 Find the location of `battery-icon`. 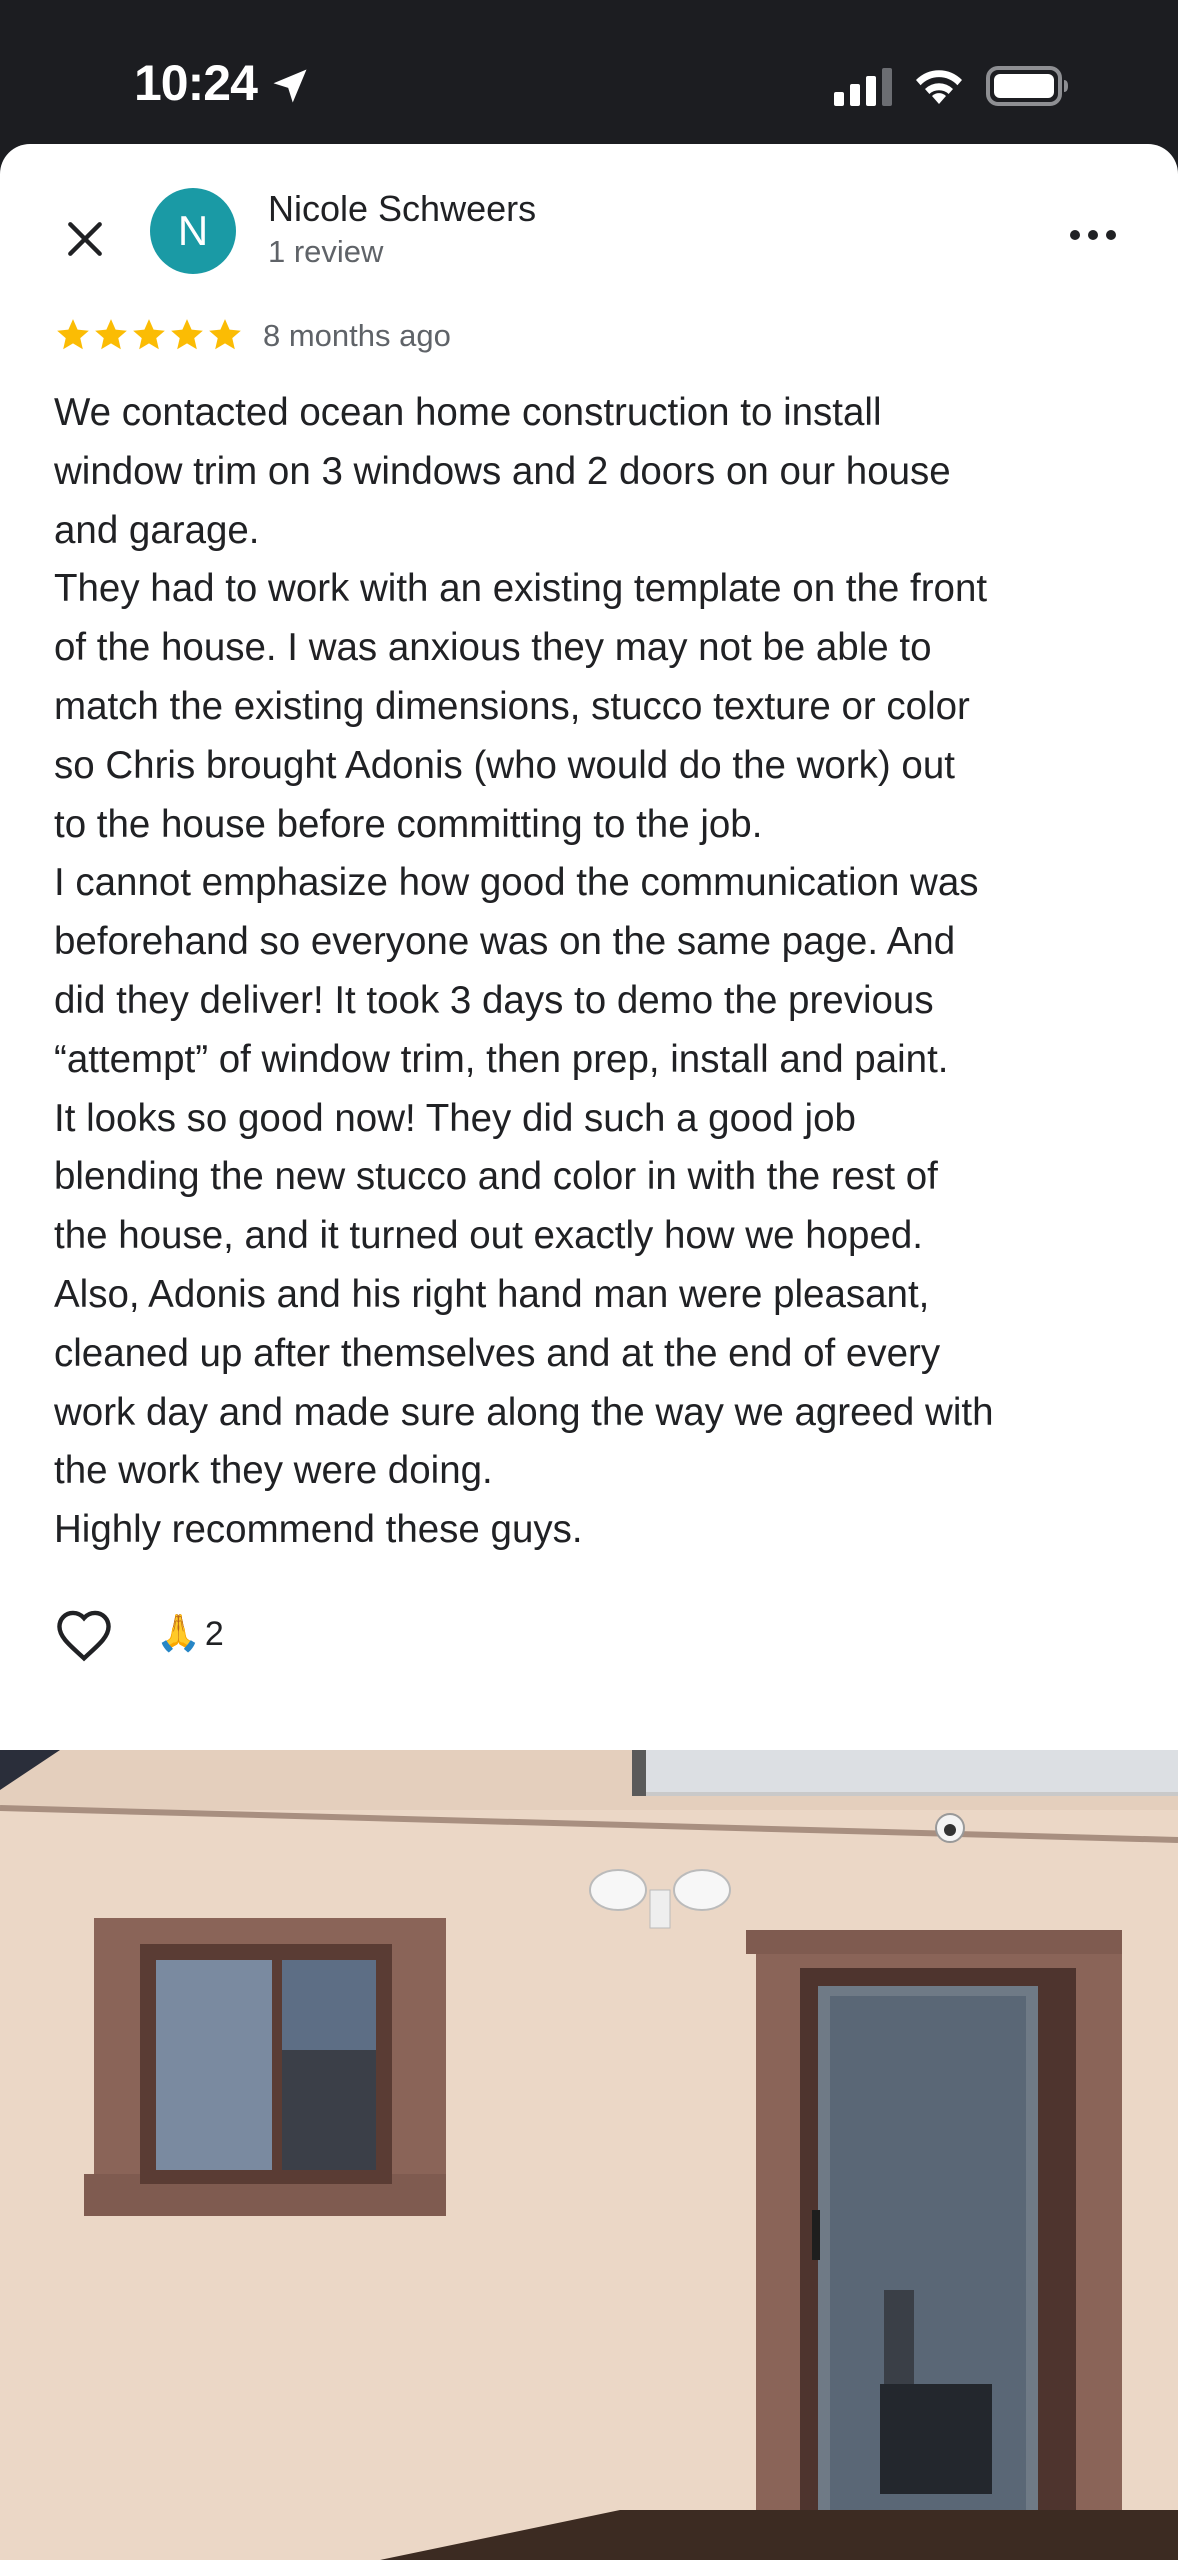

battery-icon is located at coordinates (1027, 86).